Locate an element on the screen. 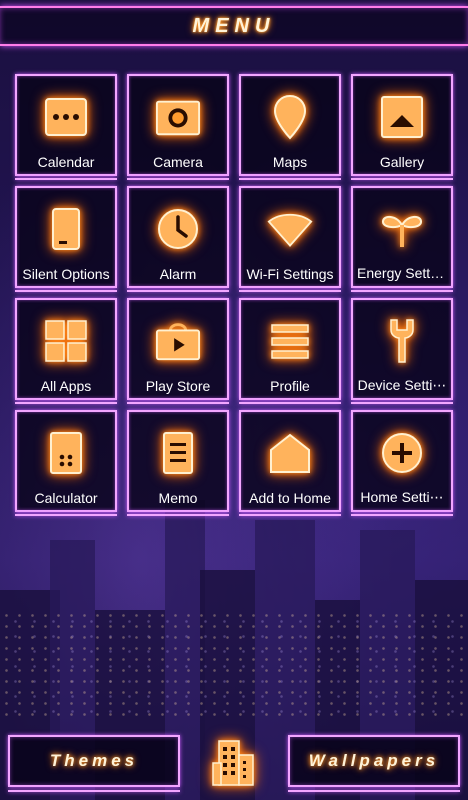  tile-calendar: Calendar is located at coordinates (66, 127).